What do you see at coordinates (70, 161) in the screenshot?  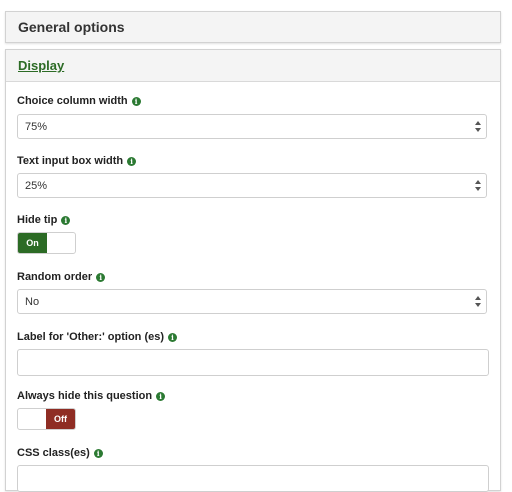 I see `text-input-box-width-text: Text input box width` at bounding box center [70, 161].